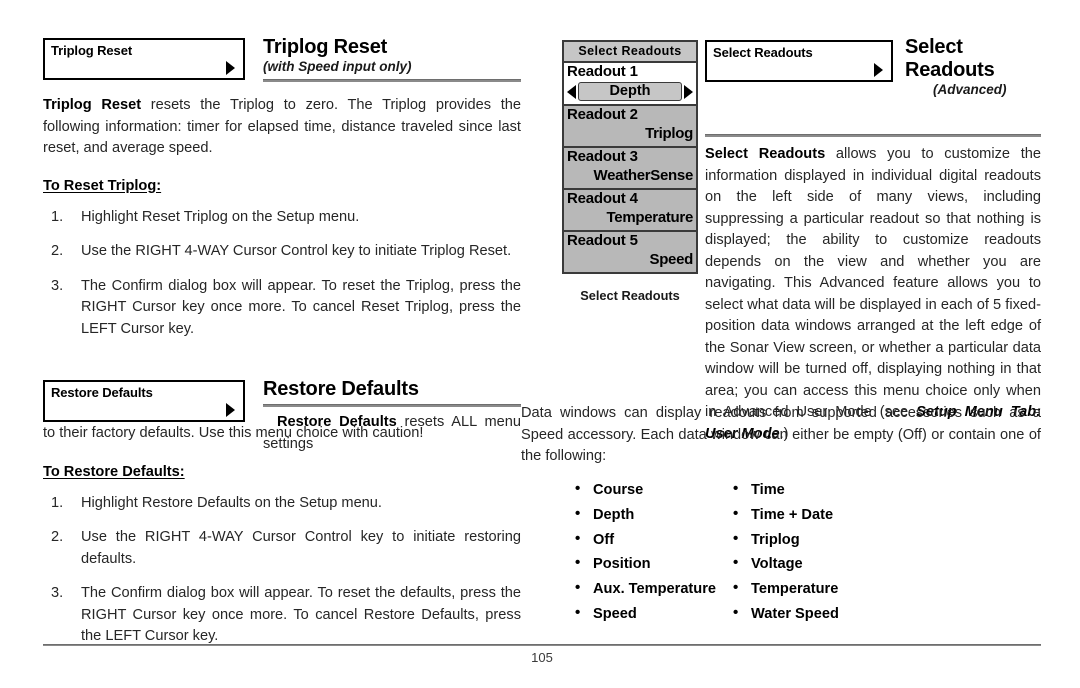 The height and width of the screenshot is (688, 1080). I want to click on lcd-row-value: Triplog, so click(669, 133).